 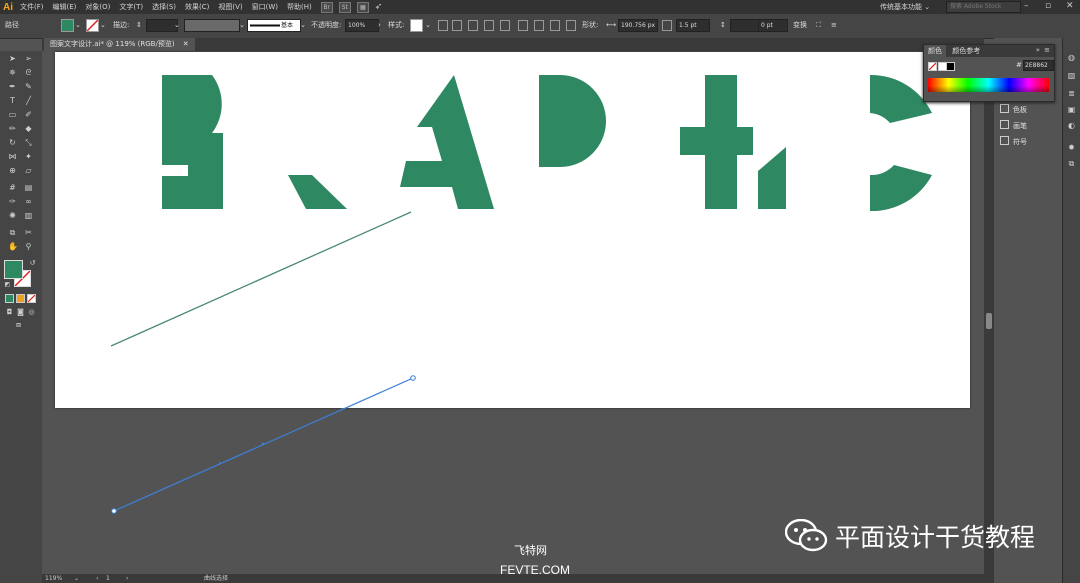 I want to click on align-top-icon, so click(x=523, y=25).